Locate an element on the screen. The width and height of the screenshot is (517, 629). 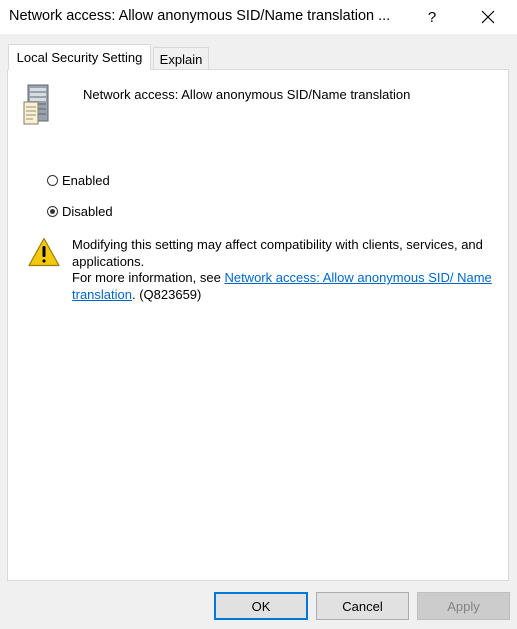
disabled-radio is located at coordinates (52, 211).